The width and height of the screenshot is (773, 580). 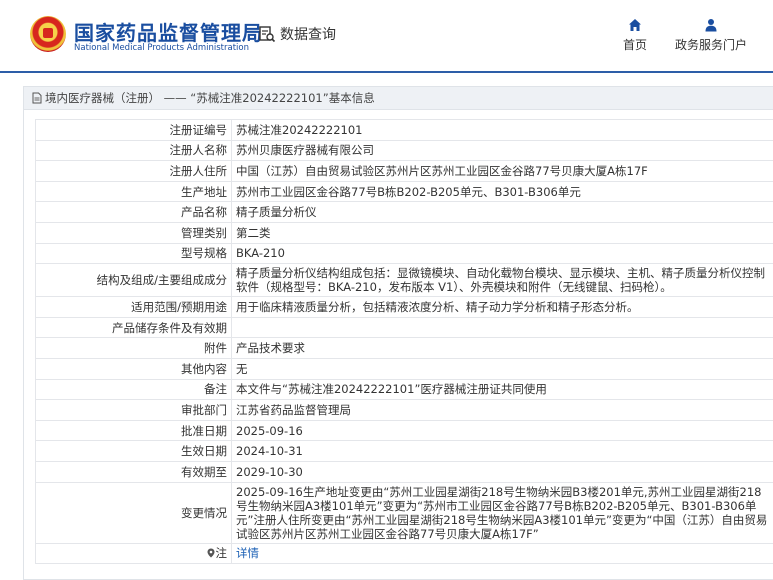 What do you see at coordinates (502, 471) in the screenshot?
I see `field-value: 2029-10-30` at bounding box center [502, 471].